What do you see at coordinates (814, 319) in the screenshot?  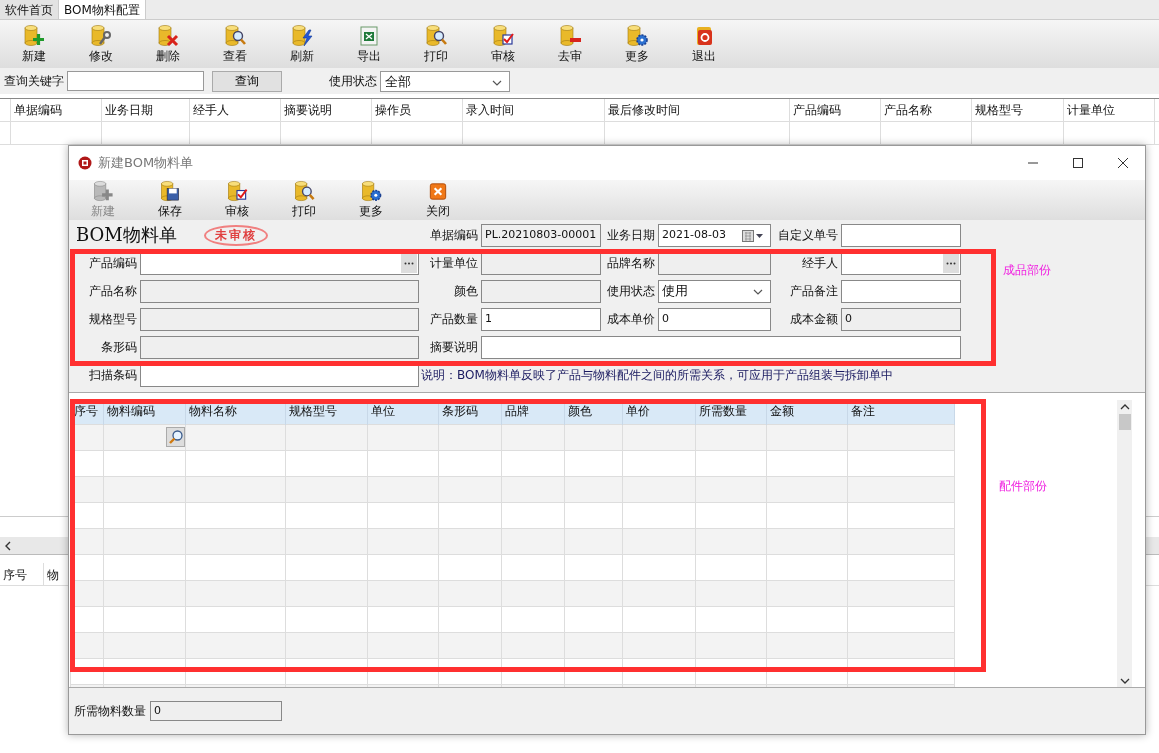 I see `field-label: 成本金额` at bounding box center [814, 319].